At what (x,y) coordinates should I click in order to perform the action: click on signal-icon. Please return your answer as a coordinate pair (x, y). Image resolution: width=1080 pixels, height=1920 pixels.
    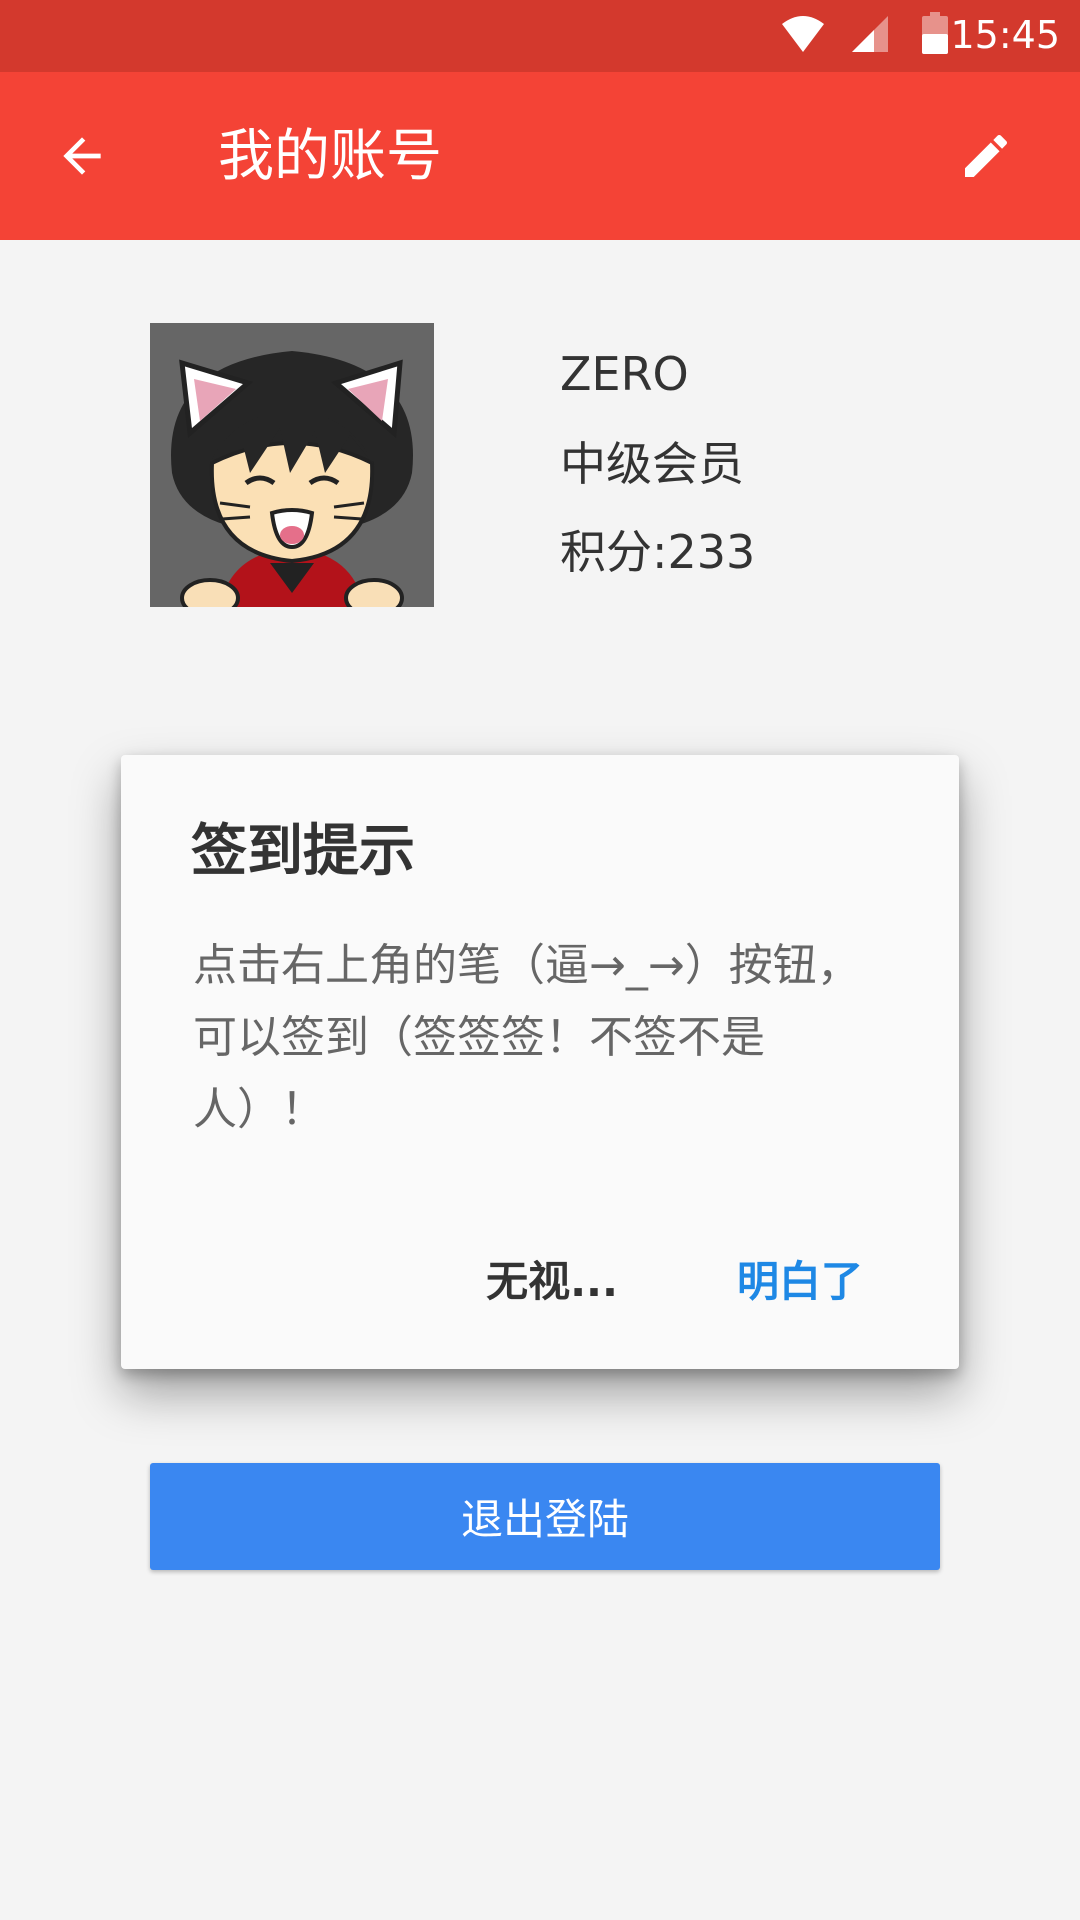
    Looking at the image, I should click on (870, 34).